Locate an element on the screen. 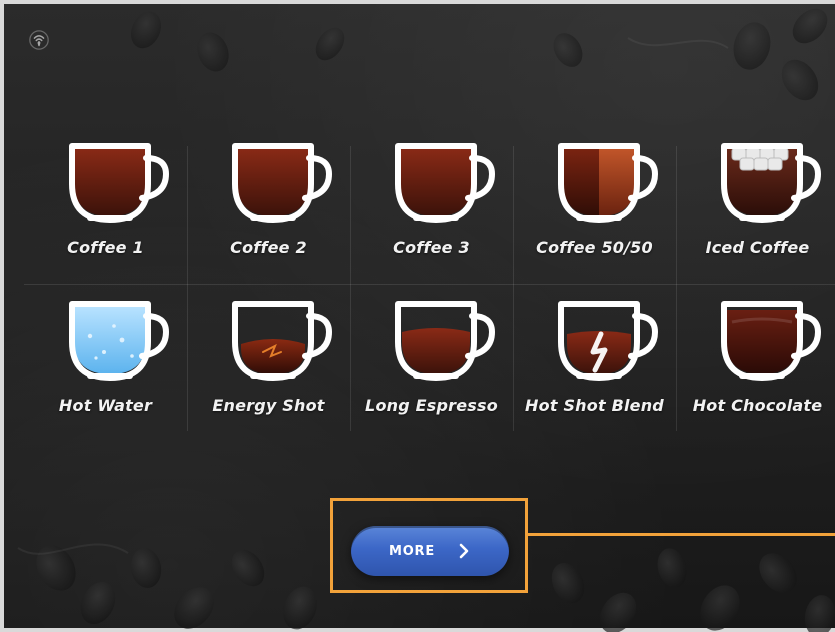 The image size is (835, 632). drink-tile-coffee-2: Coffee 2 is located at coordinates (268, 205).